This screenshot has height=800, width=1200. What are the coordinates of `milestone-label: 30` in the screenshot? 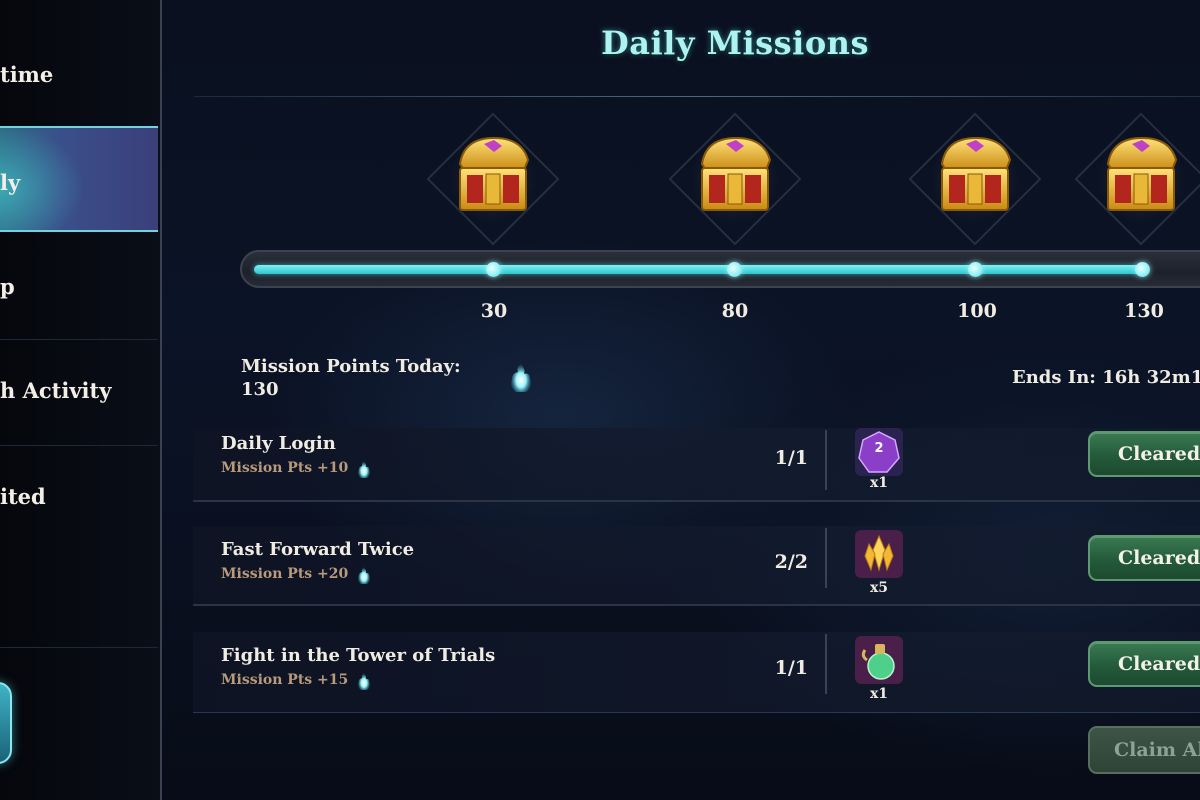 It's located at (494, 311).